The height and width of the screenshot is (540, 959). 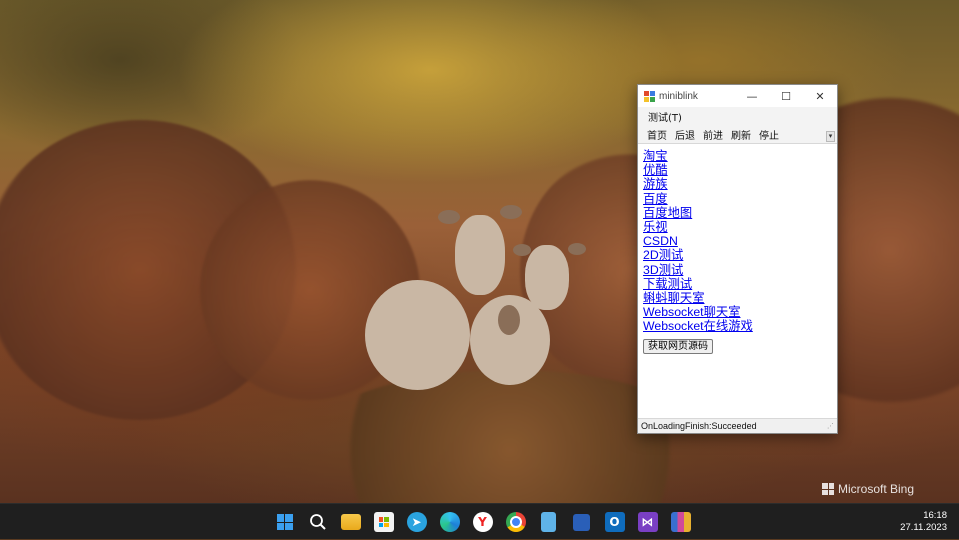 What do you see at coordinates (383, 522) in the screenshot?
I see `microsoft-store-icon` at bounding box center [383, 522].